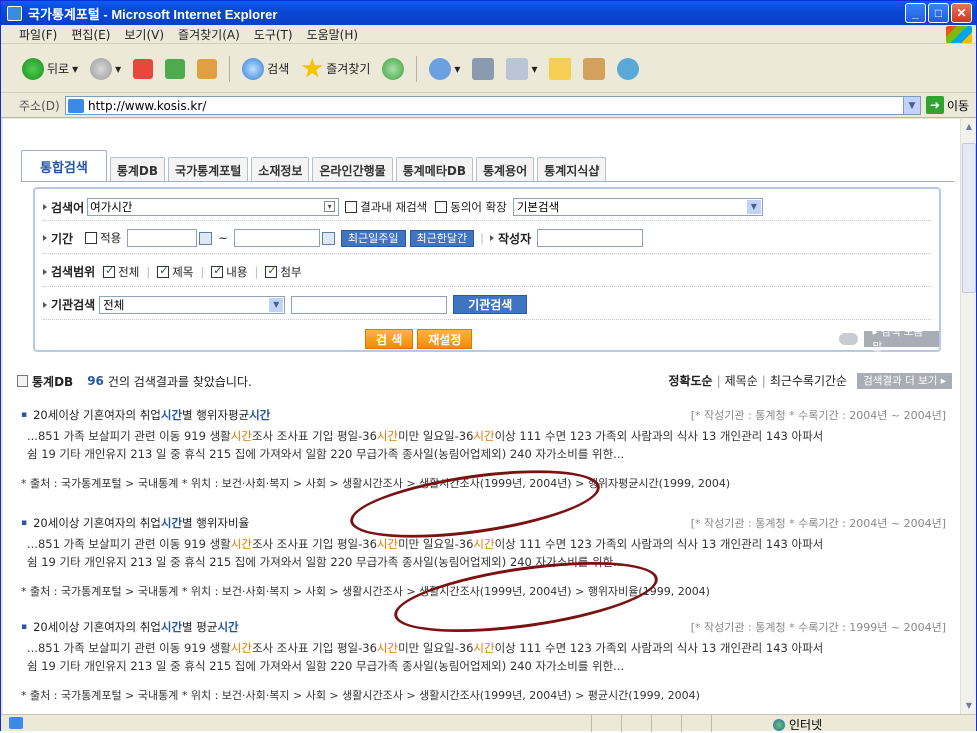 The image size is (977, 733). I want to click on recent-week-button: 최근일주일, so click(373, 238).